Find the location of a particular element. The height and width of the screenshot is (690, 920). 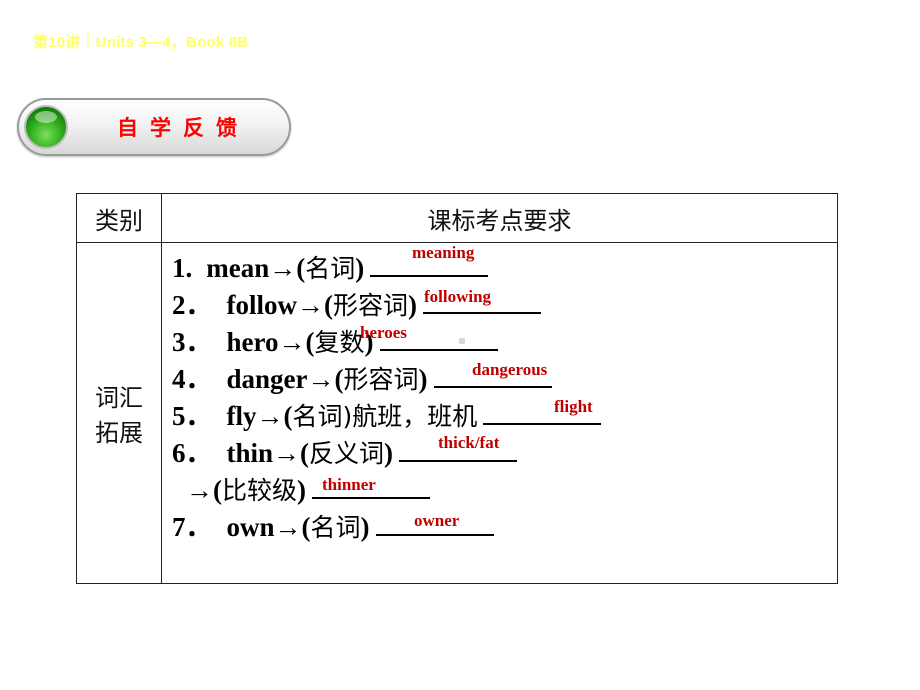

category-line-1: 词汇 is located at coordinates (119, 398).